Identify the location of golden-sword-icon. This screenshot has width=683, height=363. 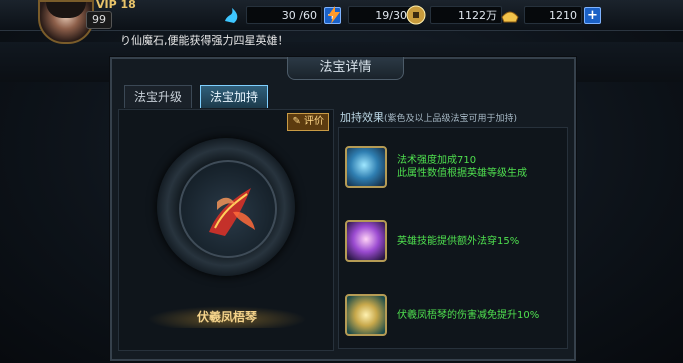
(366, 315).